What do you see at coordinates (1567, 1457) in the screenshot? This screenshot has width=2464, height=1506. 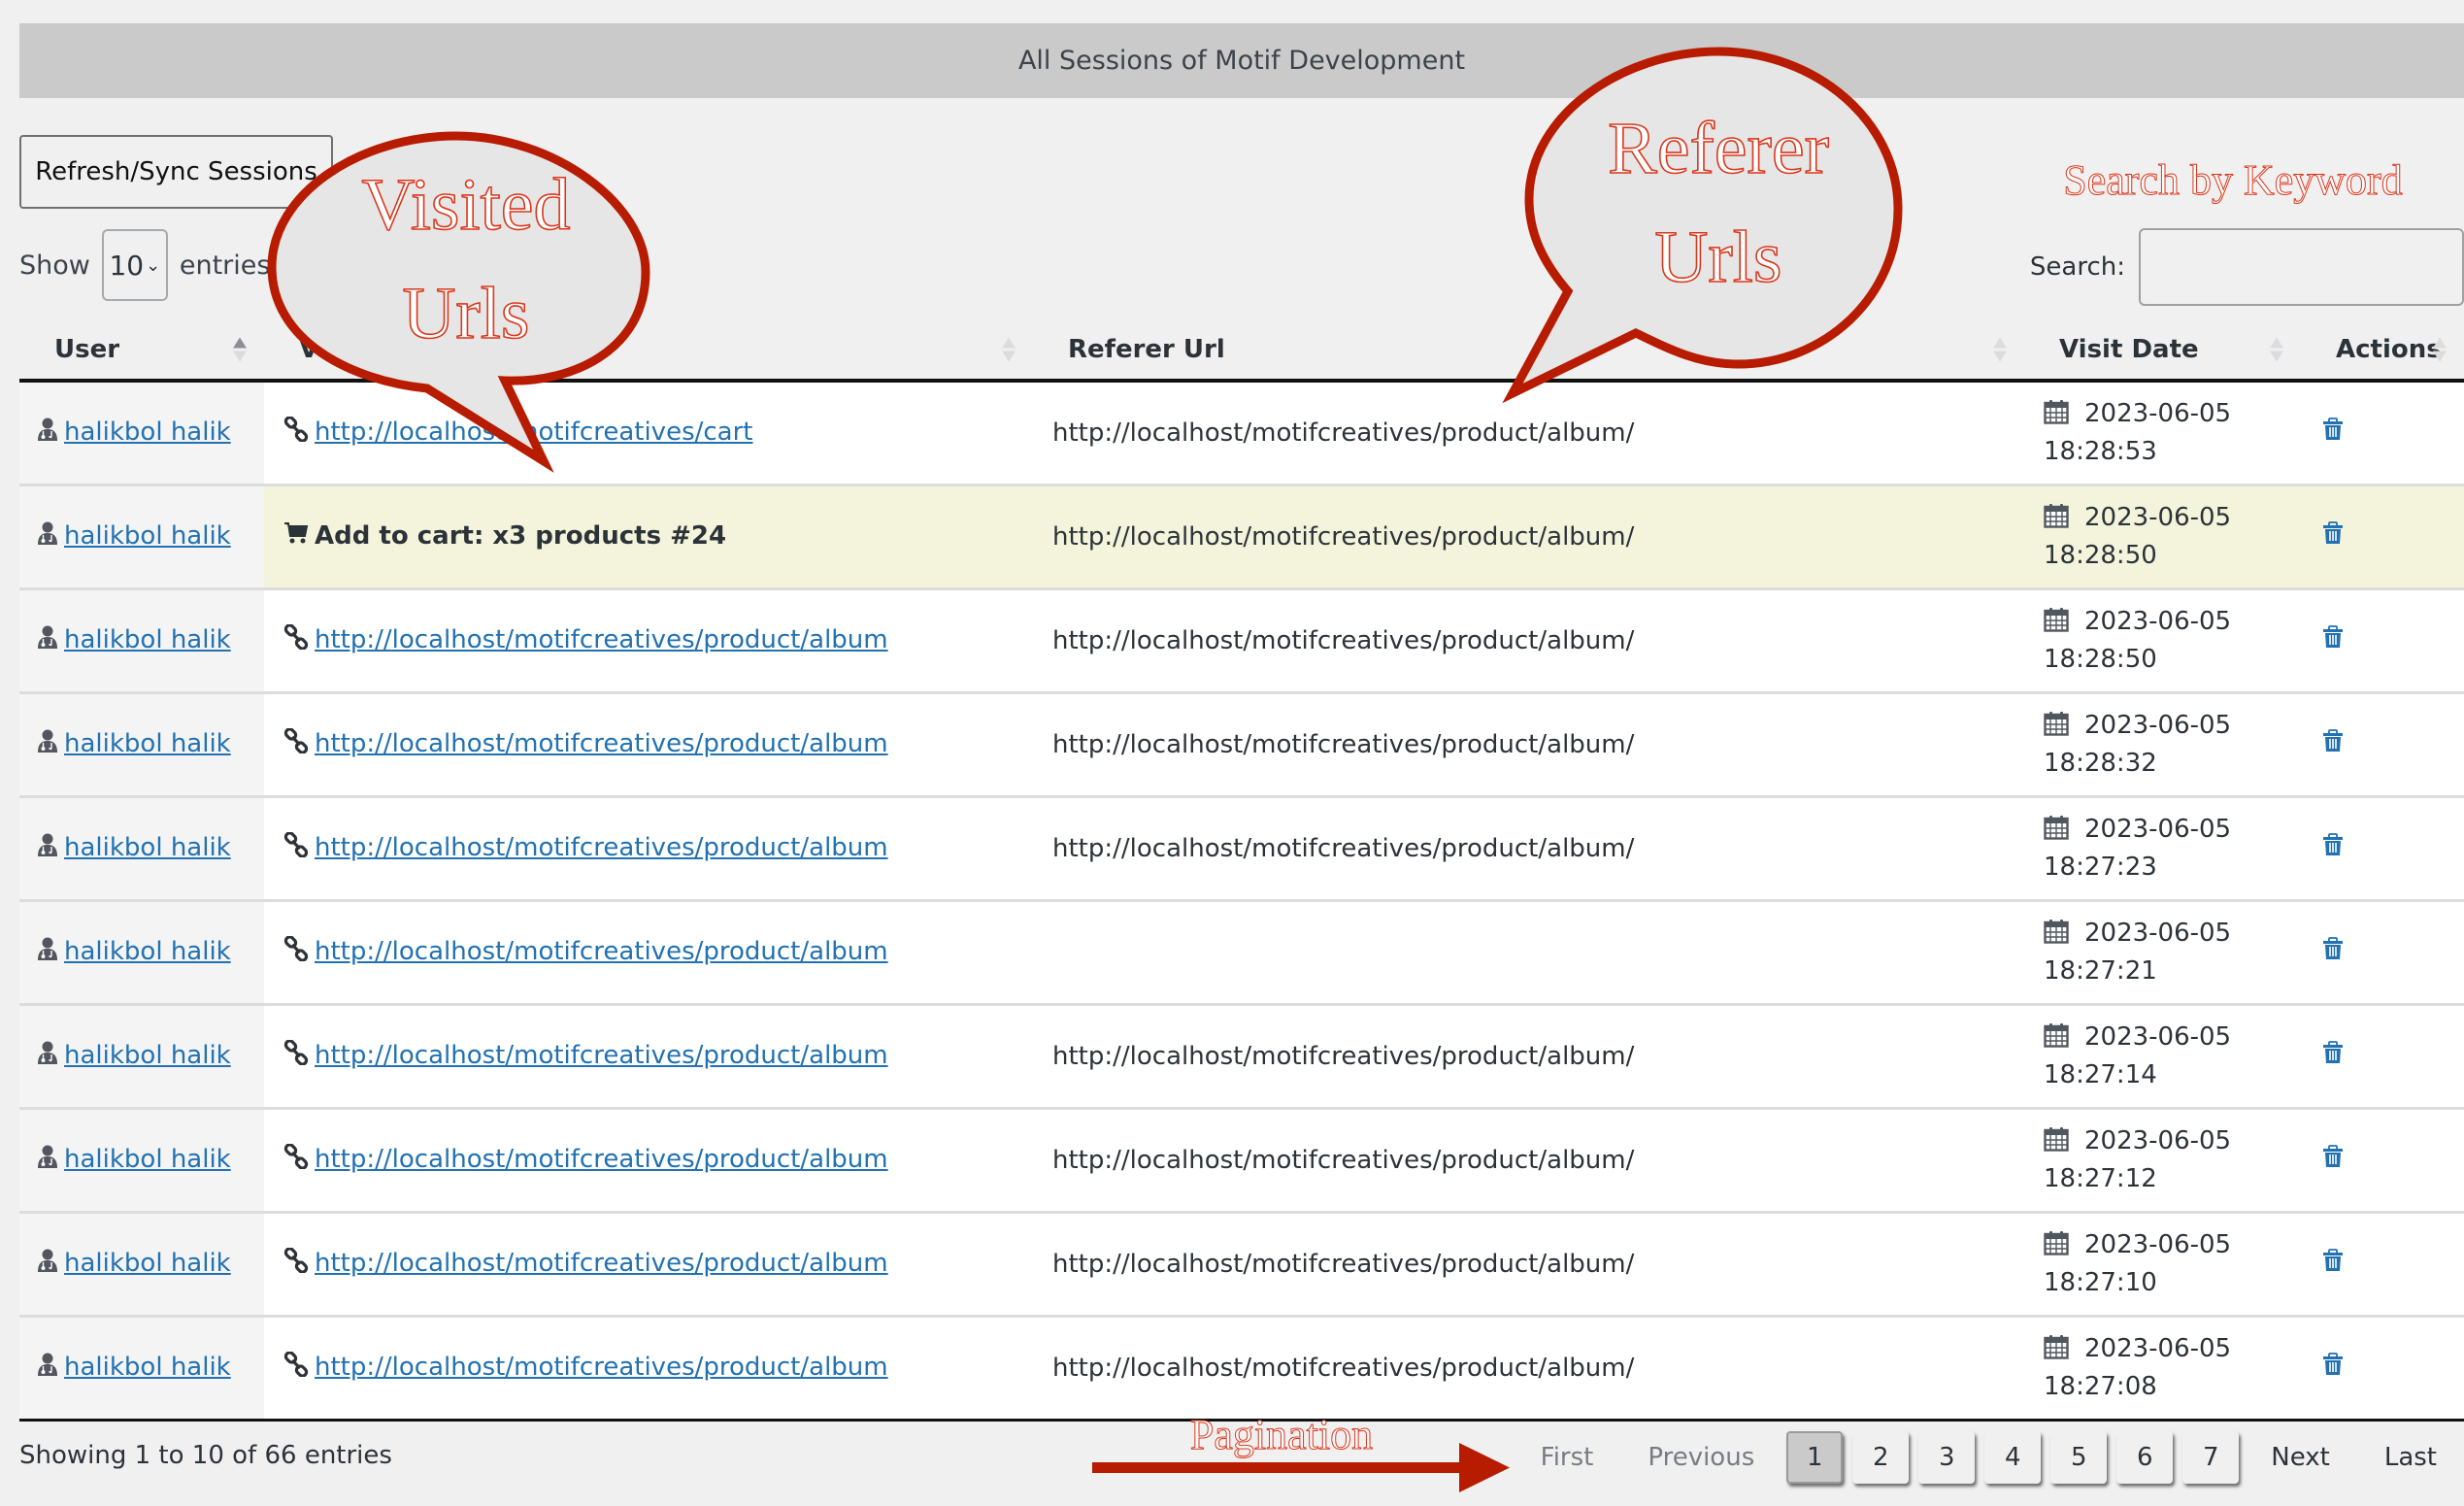 I see `pagination-first: First` at bounding box center [1567, 1457].